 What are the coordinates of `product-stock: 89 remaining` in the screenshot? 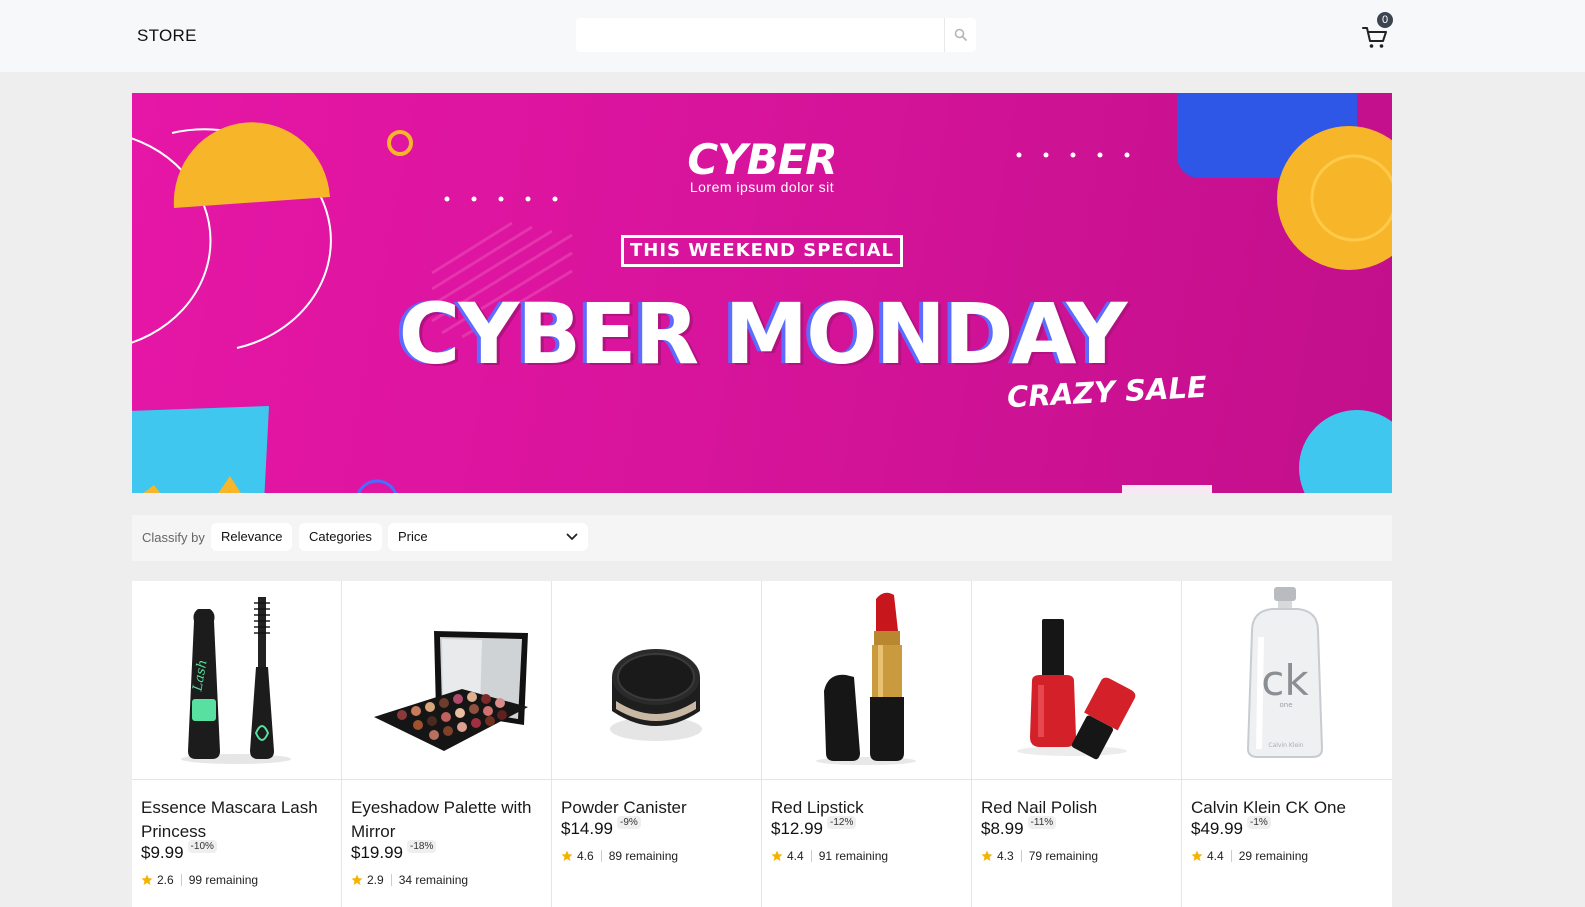 It's located at (643, 856).